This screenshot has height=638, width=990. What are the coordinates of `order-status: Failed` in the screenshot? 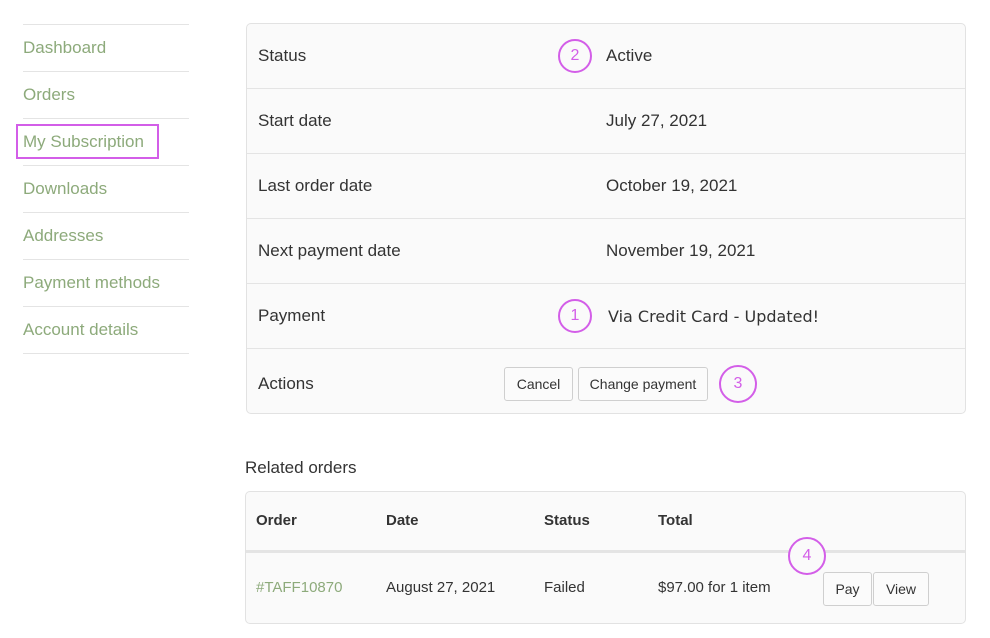 It's located at (564, 587).